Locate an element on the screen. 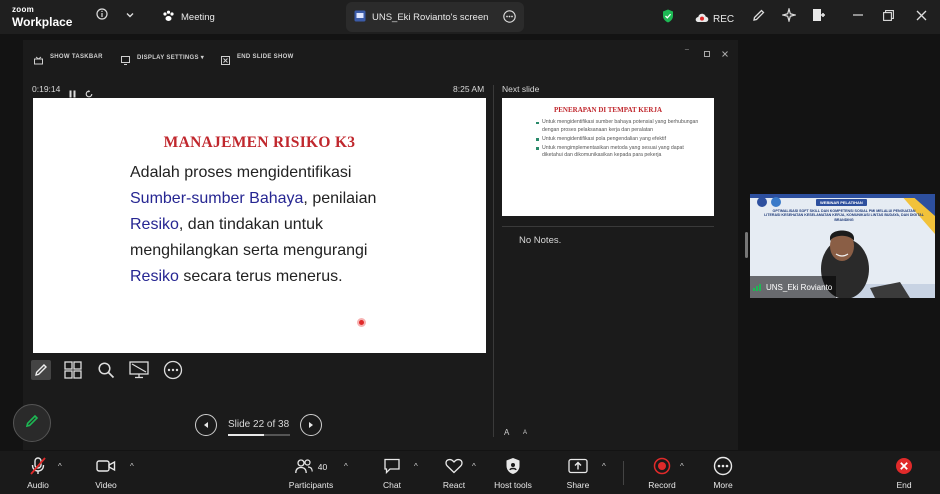 Image resolution: width=940 pixels, height=494 pixels. slide-line-5-rest: secara terus menerus. is located at coordinates (260, 276).